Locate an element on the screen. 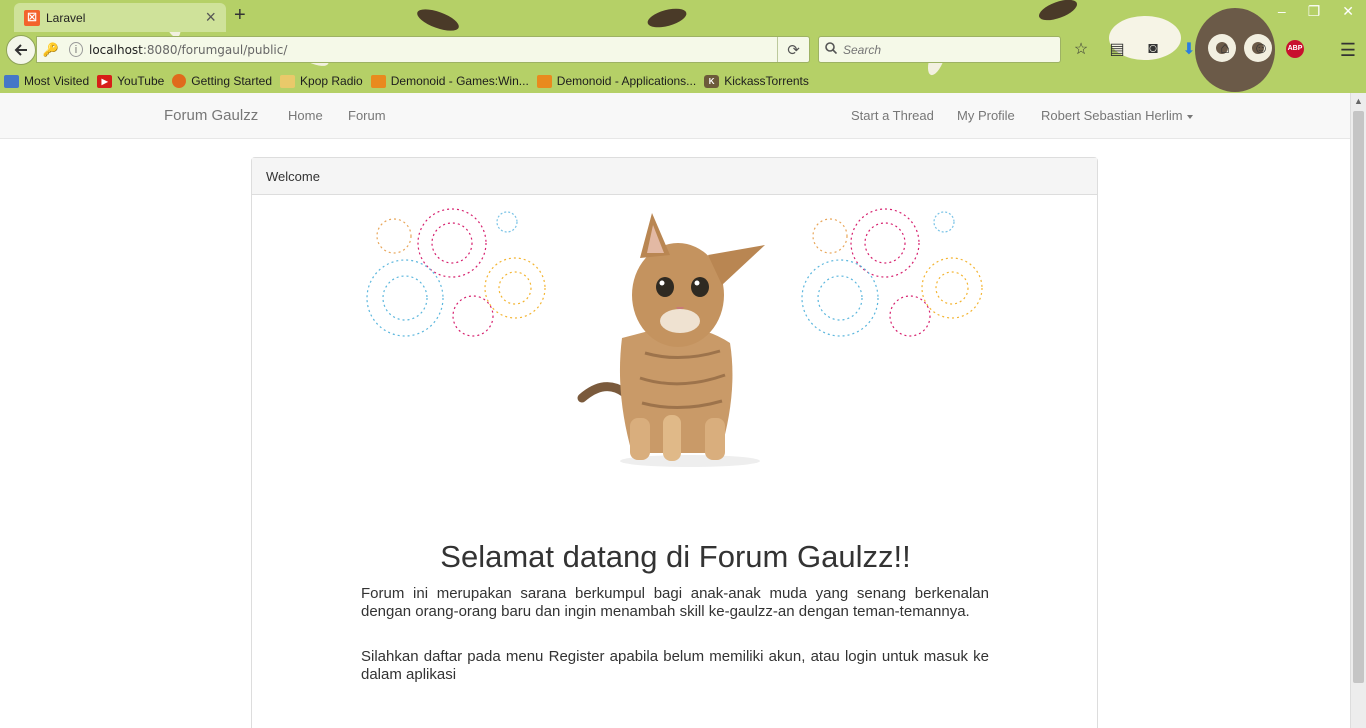 The image size is (1366, 728). bookmark-label: Getting Started is located at coordinates (232, 81).